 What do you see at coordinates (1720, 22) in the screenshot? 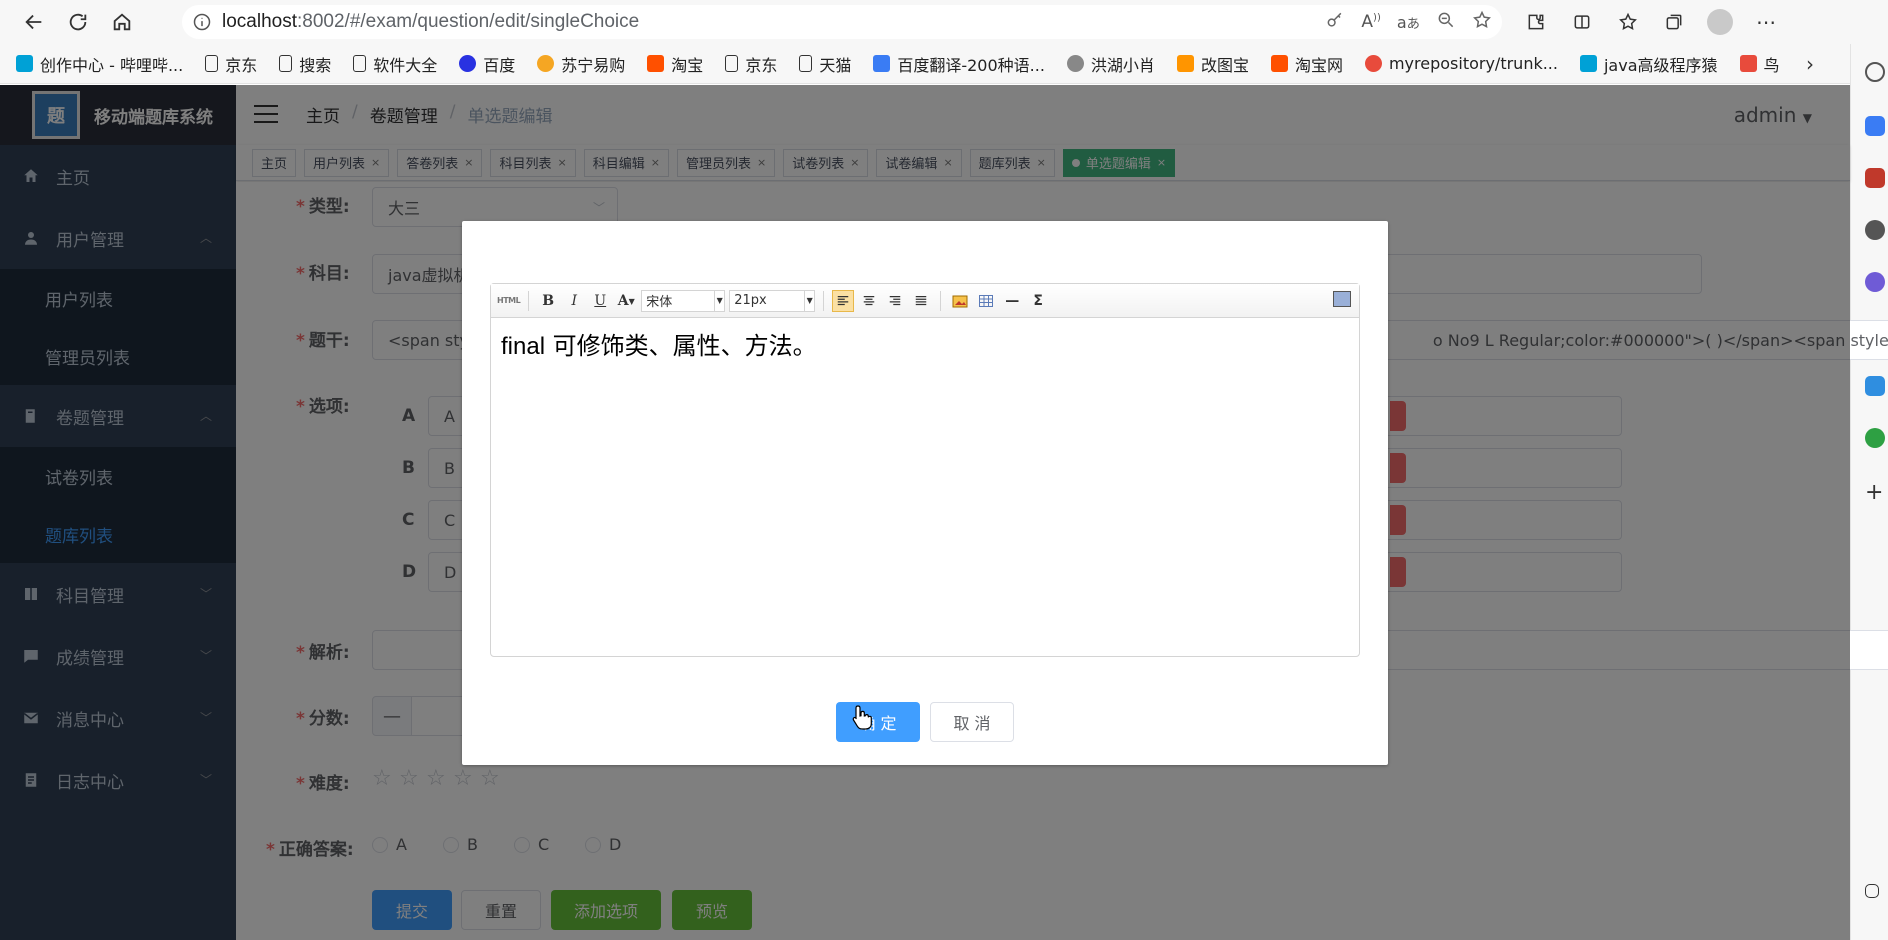
I see `profile-avatar` at bounding box center [1720, 22].